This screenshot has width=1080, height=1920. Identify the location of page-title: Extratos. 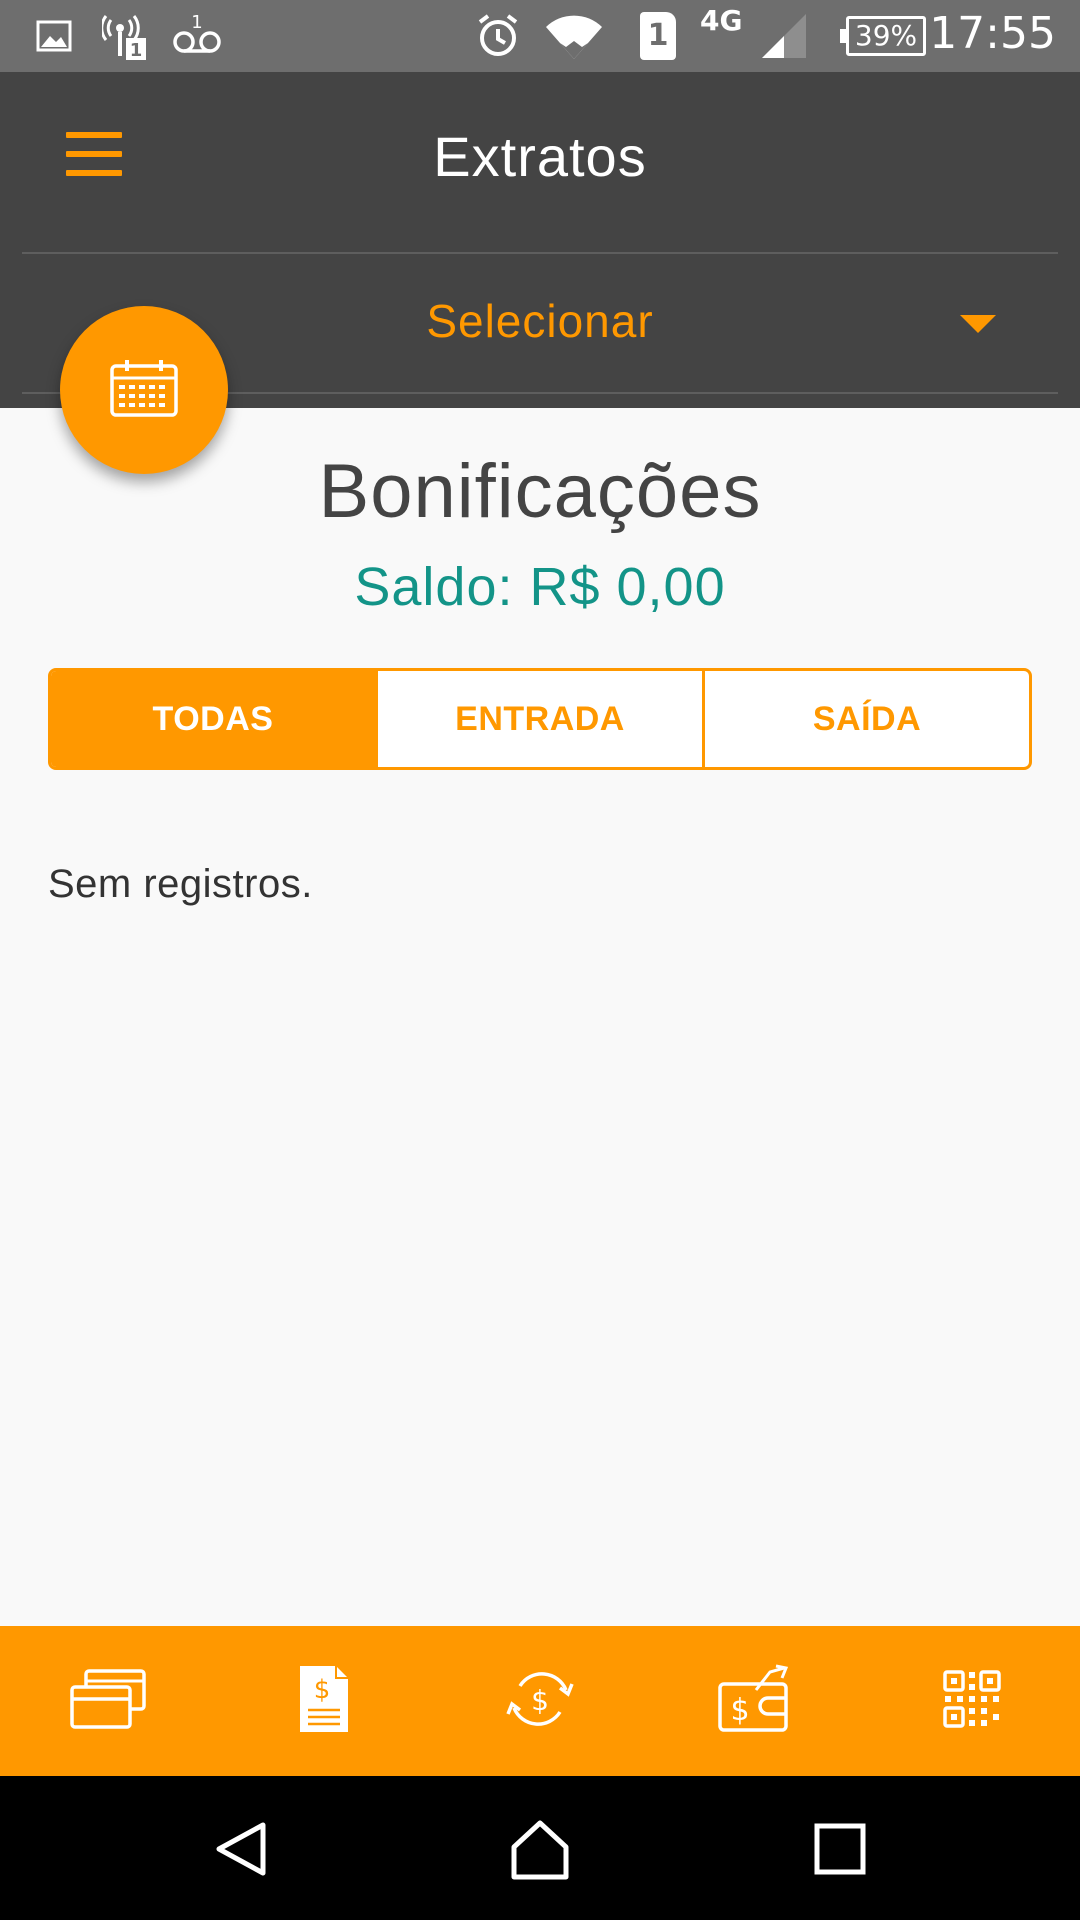
(540, 156).